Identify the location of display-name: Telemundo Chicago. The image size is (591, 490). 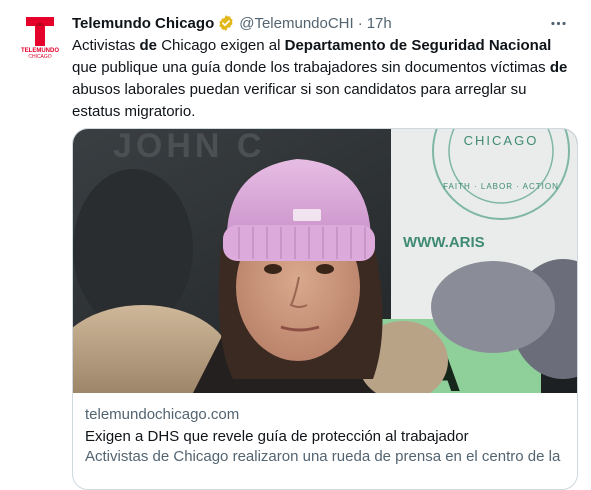
(143, 23).